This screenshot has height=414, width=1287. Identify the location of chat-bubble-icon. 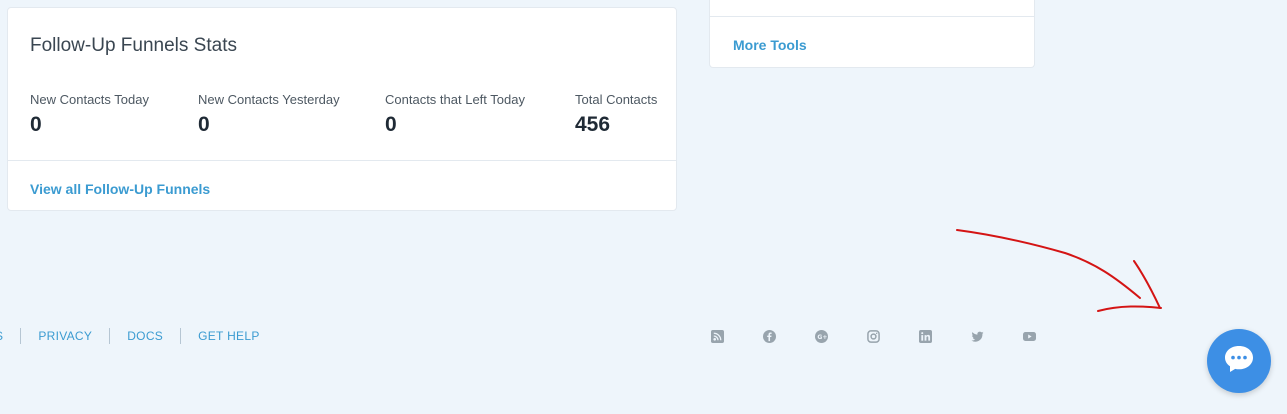
(1239, 361).